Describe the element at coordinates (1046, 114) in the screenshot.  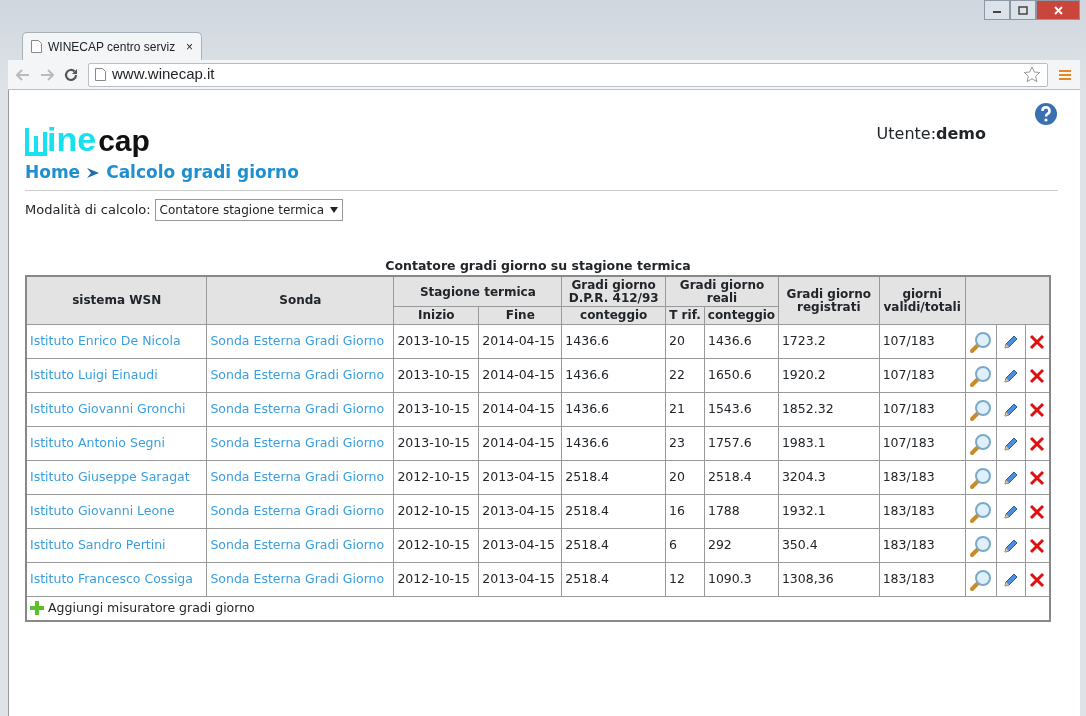
I see `help-icon` at that location.